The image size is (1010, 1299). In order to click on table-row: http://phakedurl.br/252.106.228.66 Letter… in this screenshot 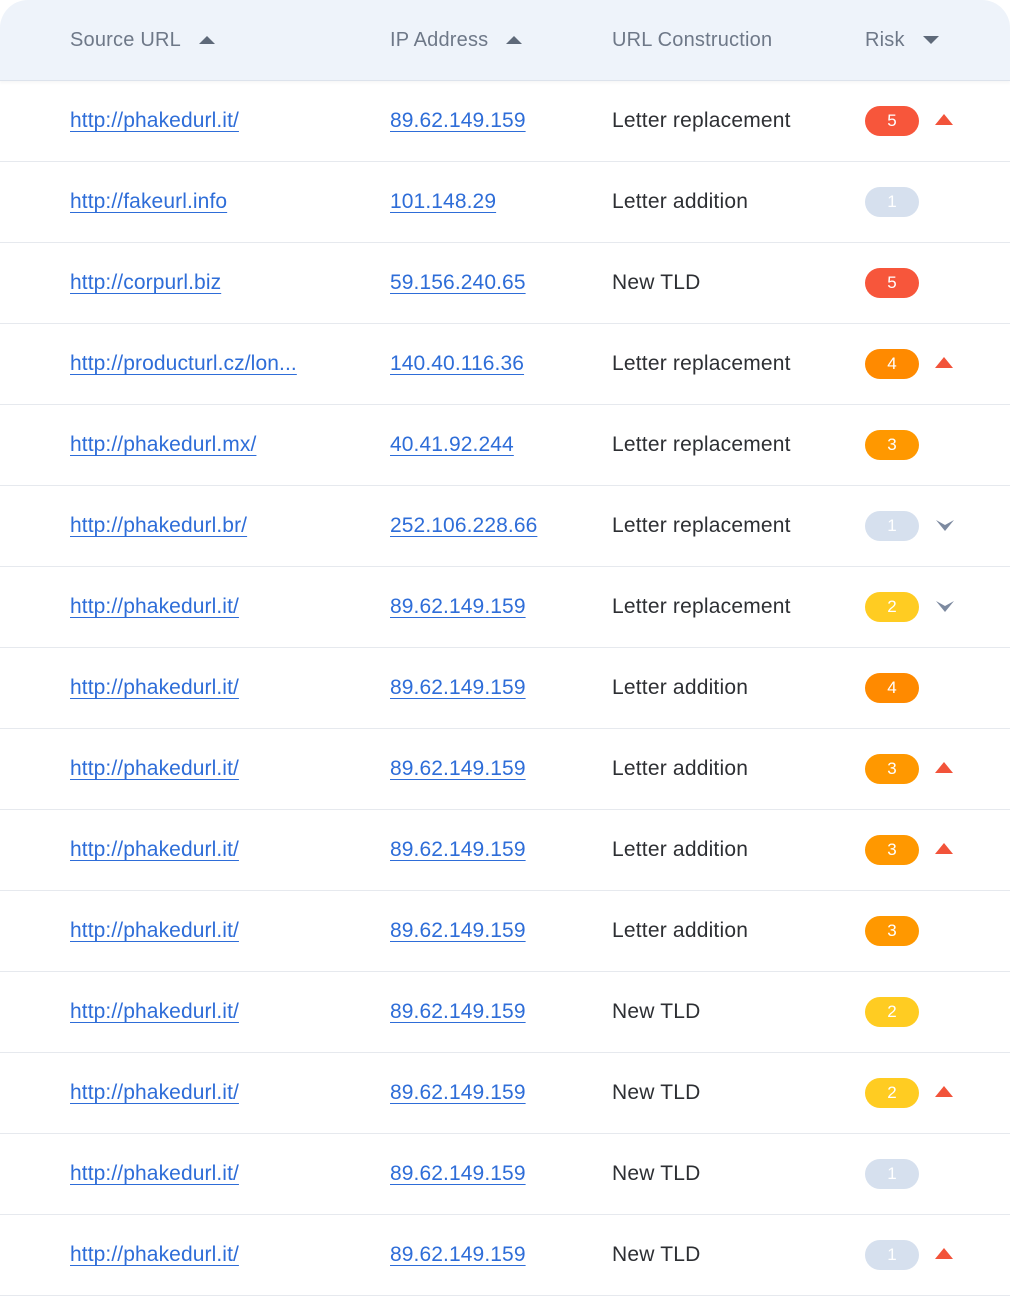, I will do `click(505, 526)`.